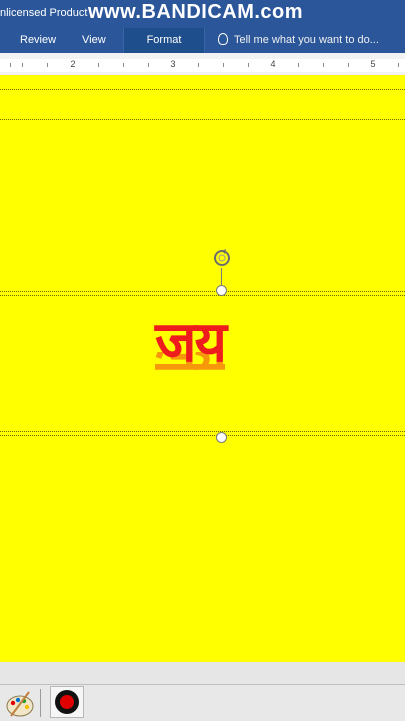 The image size is (405, 721). Describe the element at coordinates (20, 704) in the screenshot. I see `paint-palette-icon` at that location.